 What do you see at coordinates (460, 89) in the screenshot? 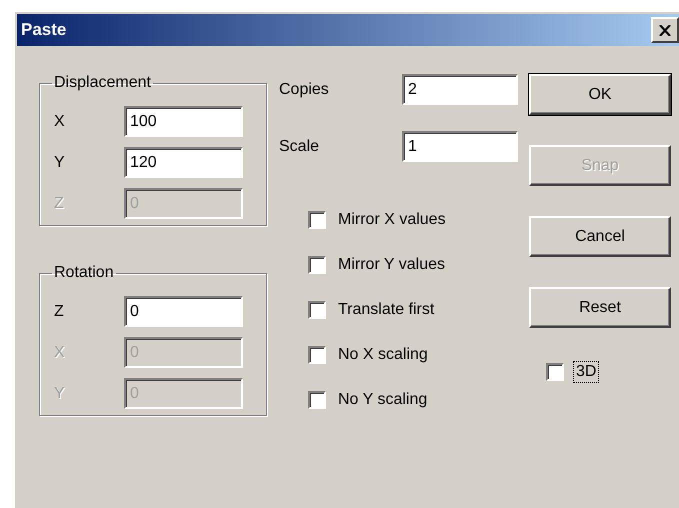
I see `input-field: 2` at bounding box center [460, 89].